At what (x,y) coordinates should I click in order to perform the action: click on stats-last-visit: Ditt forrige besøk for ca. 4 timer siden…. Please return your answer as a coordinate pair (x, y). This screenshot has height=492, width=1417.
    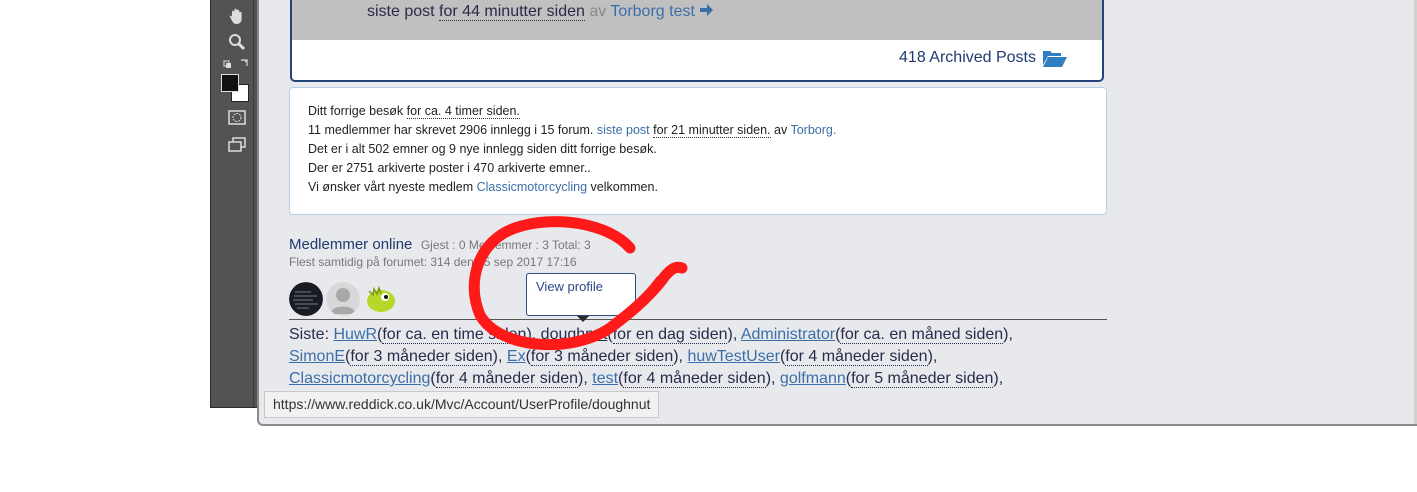
    Looking at the image, I should click on (707, 111).